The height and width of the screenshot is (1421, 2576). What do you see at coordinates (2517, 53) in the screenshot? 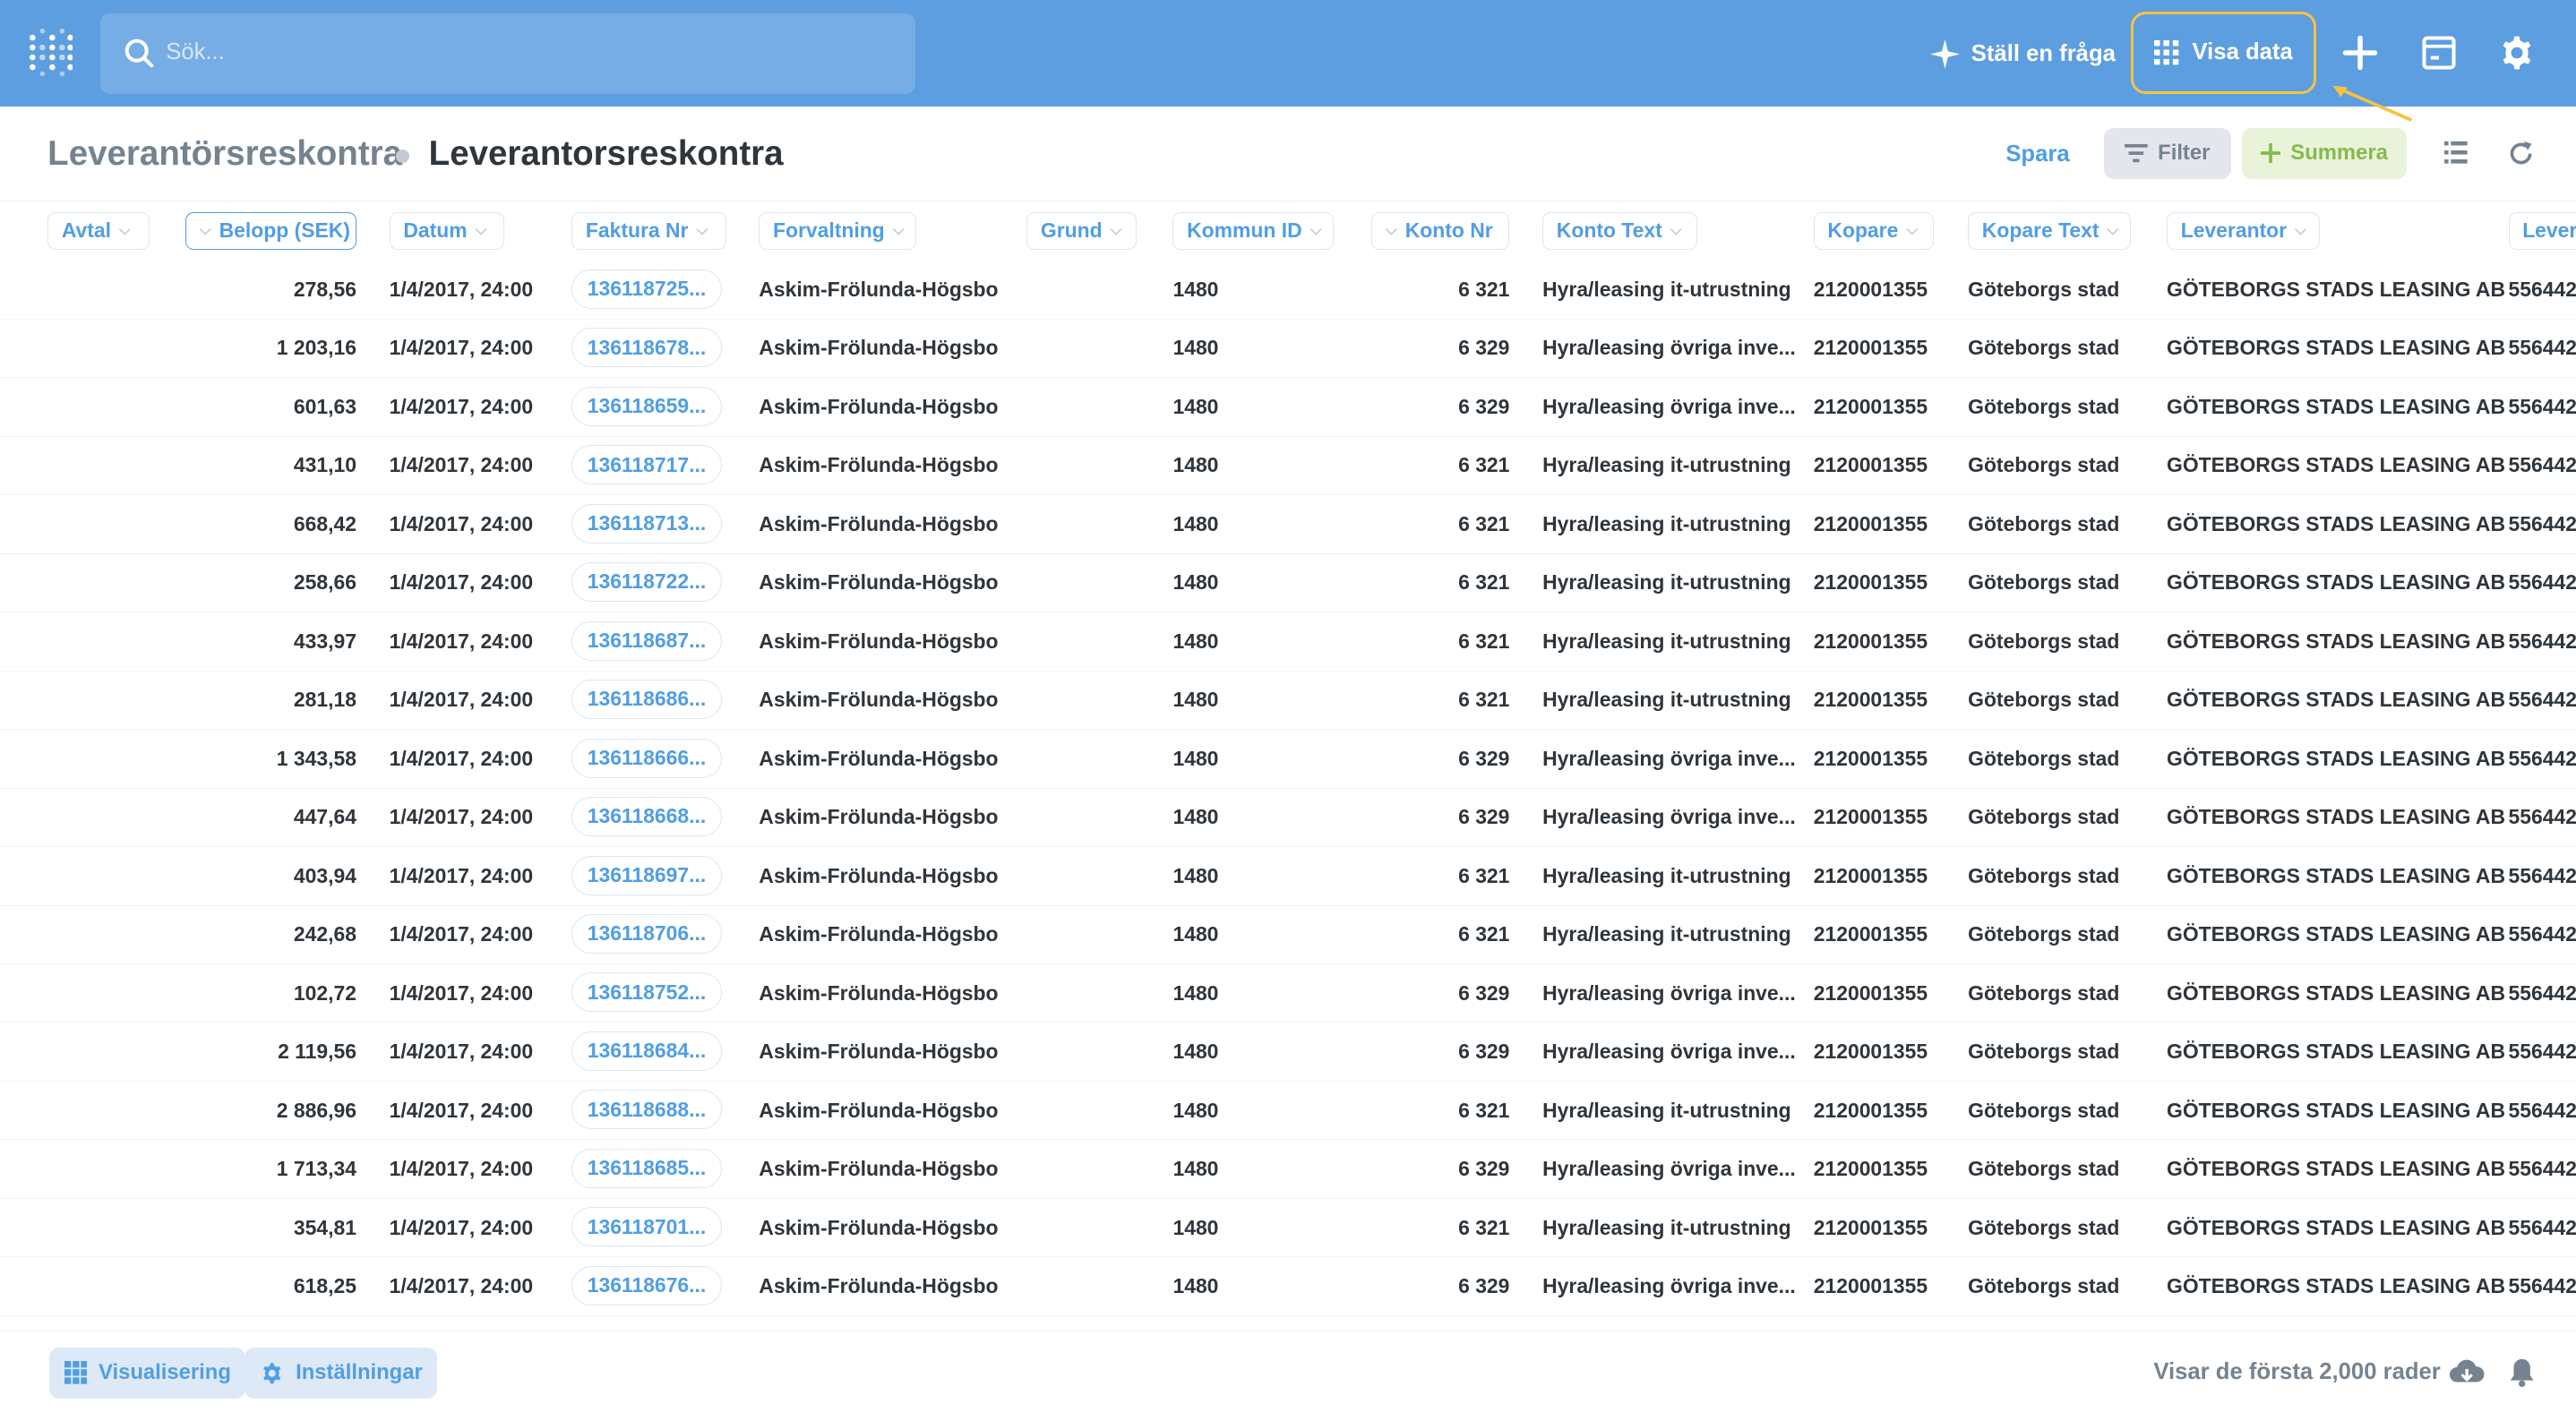
I see `gear-icon` at bounding box center [2517, 53].